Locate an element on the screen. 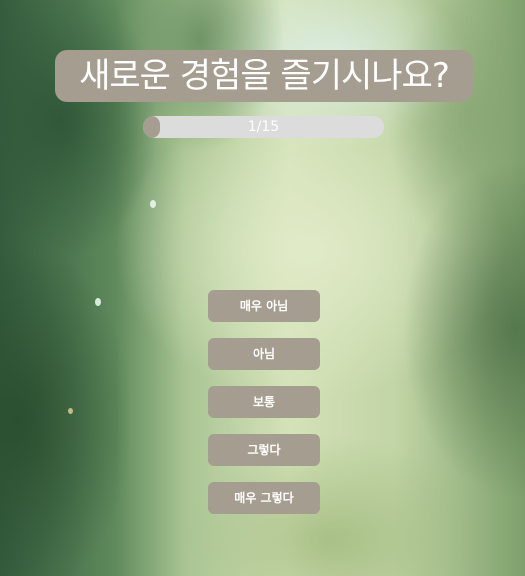 This screenshot has height=576, width=525. question-title: 새로운 경험을 즐기시나요? is located at coordinates (264, 76).